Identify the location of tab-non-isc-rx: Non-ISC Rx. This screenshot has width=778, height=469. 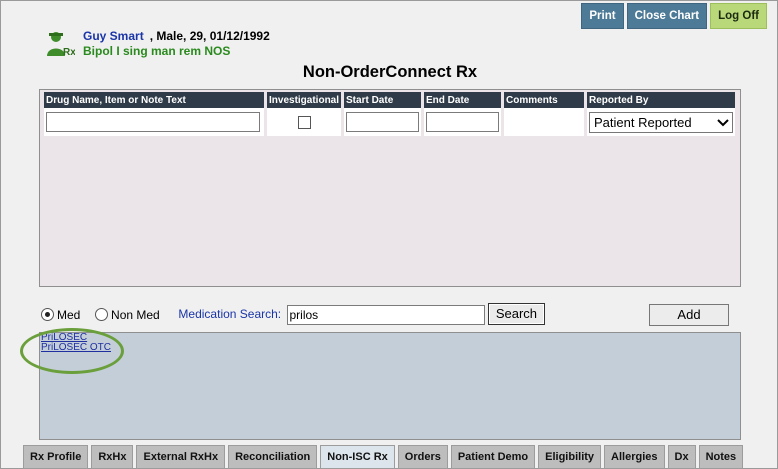
(357, 457).